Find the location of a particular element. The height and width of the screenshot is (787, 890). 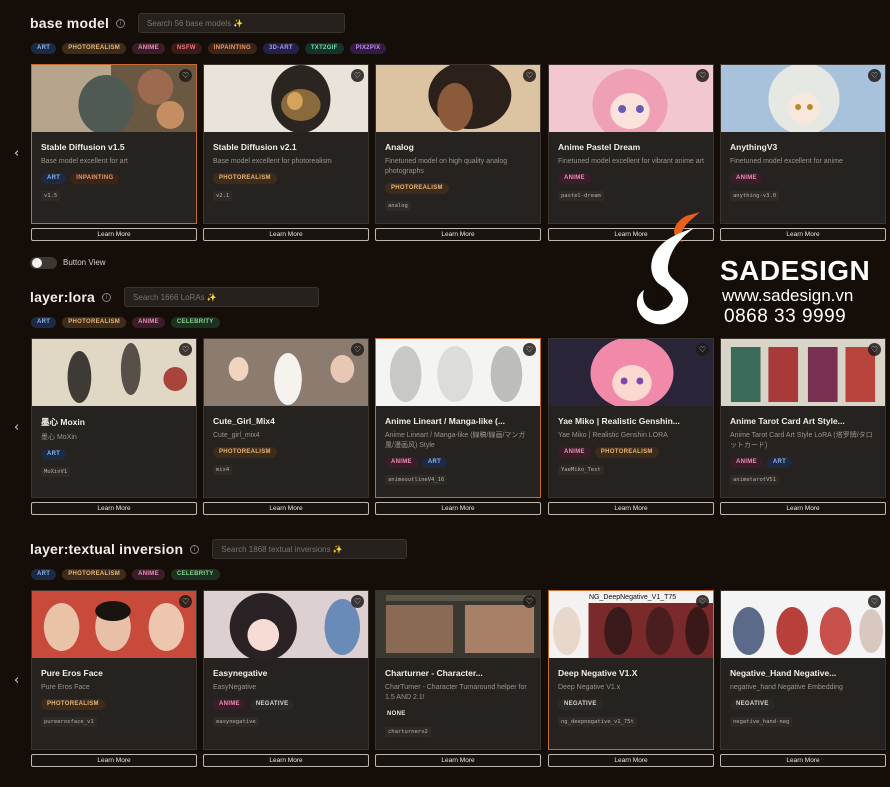

thumbnail-caption: NG_DeepNegative_V1_T75 is located at coordinates (633, 597).